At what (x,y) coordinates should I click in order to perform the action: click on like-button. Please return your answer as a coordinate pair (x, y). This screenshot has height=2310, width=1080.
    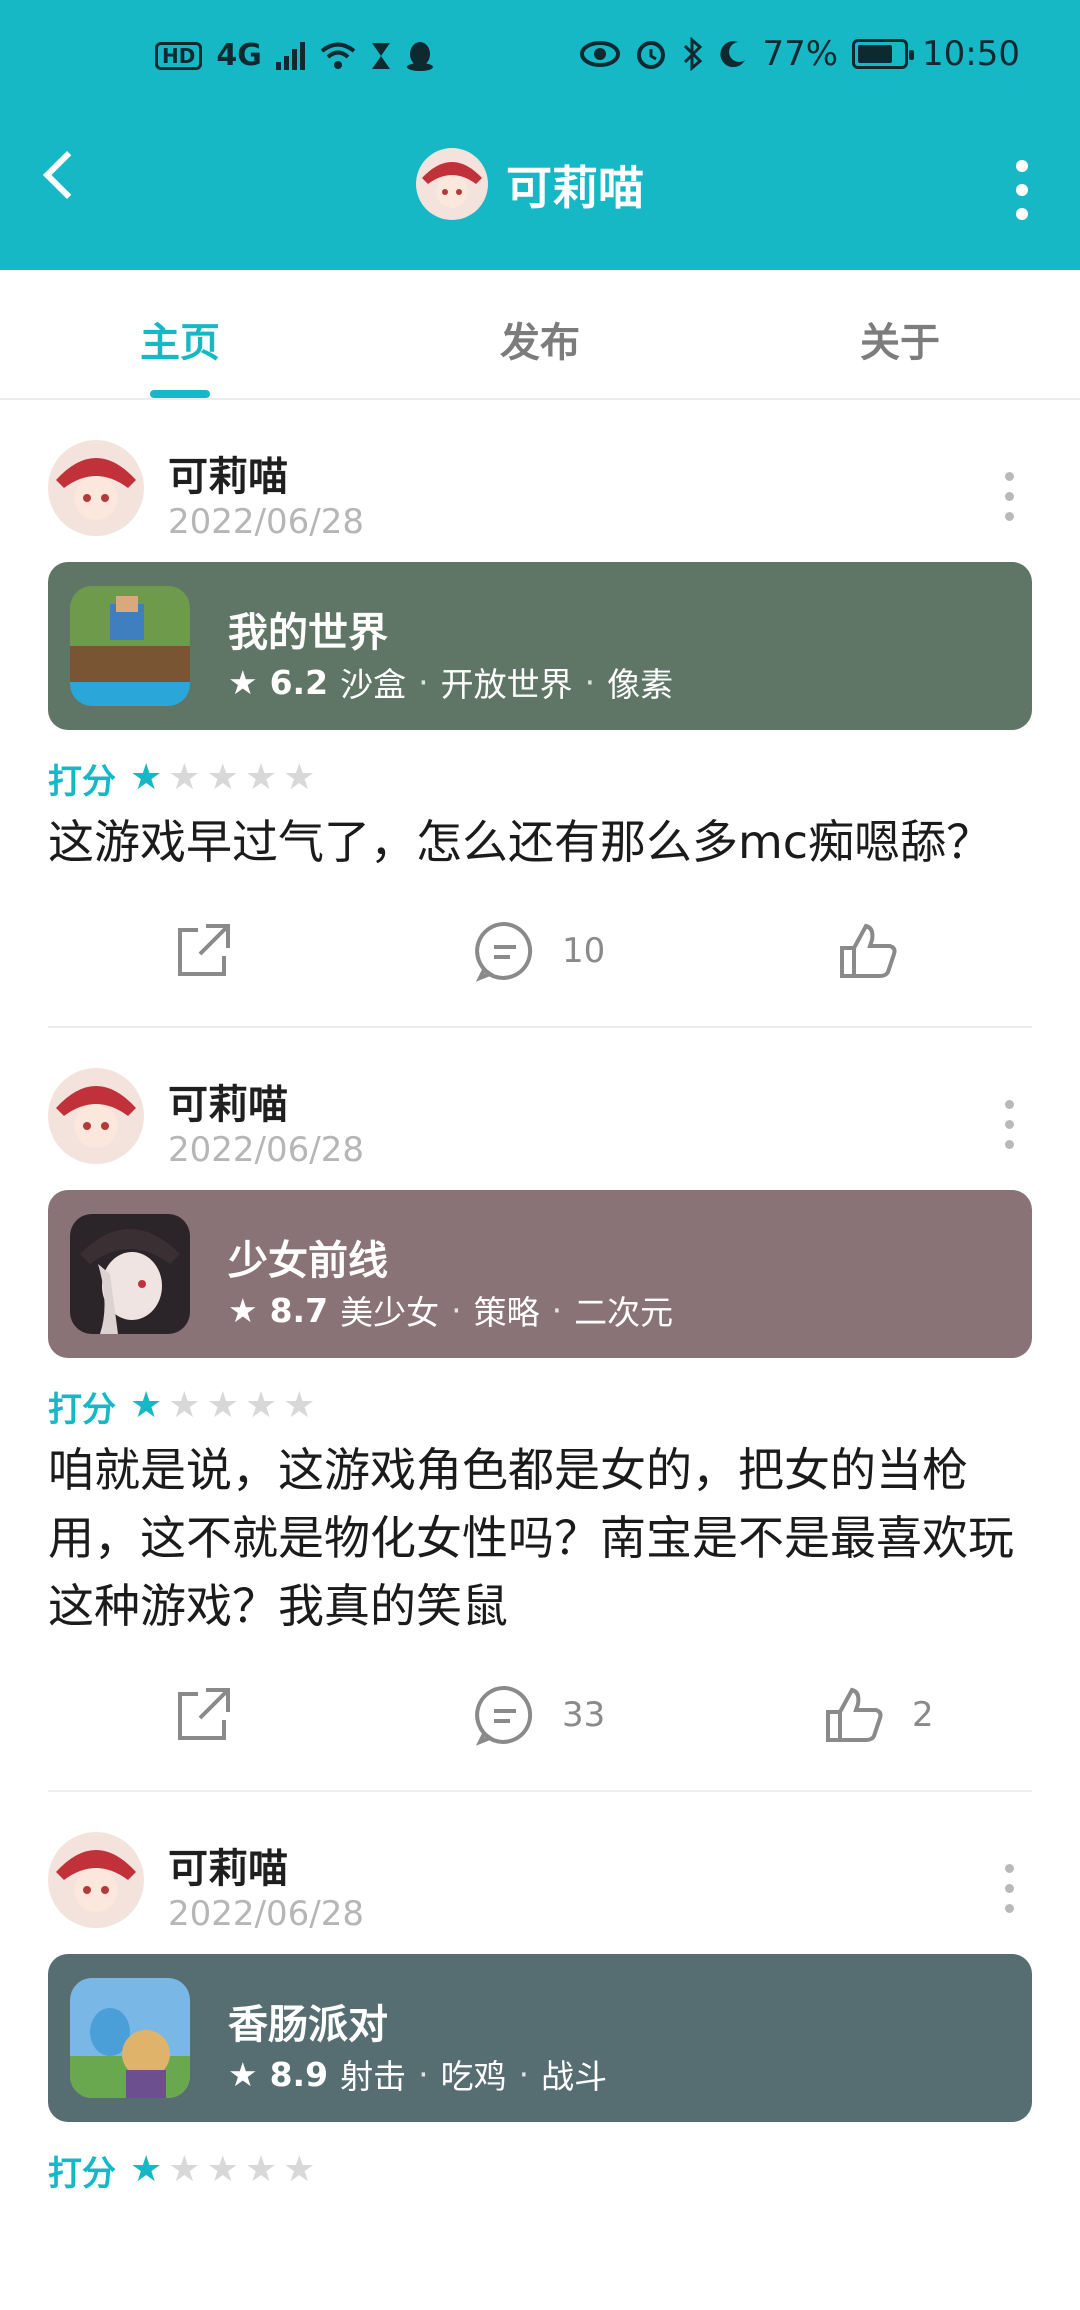
    Looking at the image, I should click on (882, 951).